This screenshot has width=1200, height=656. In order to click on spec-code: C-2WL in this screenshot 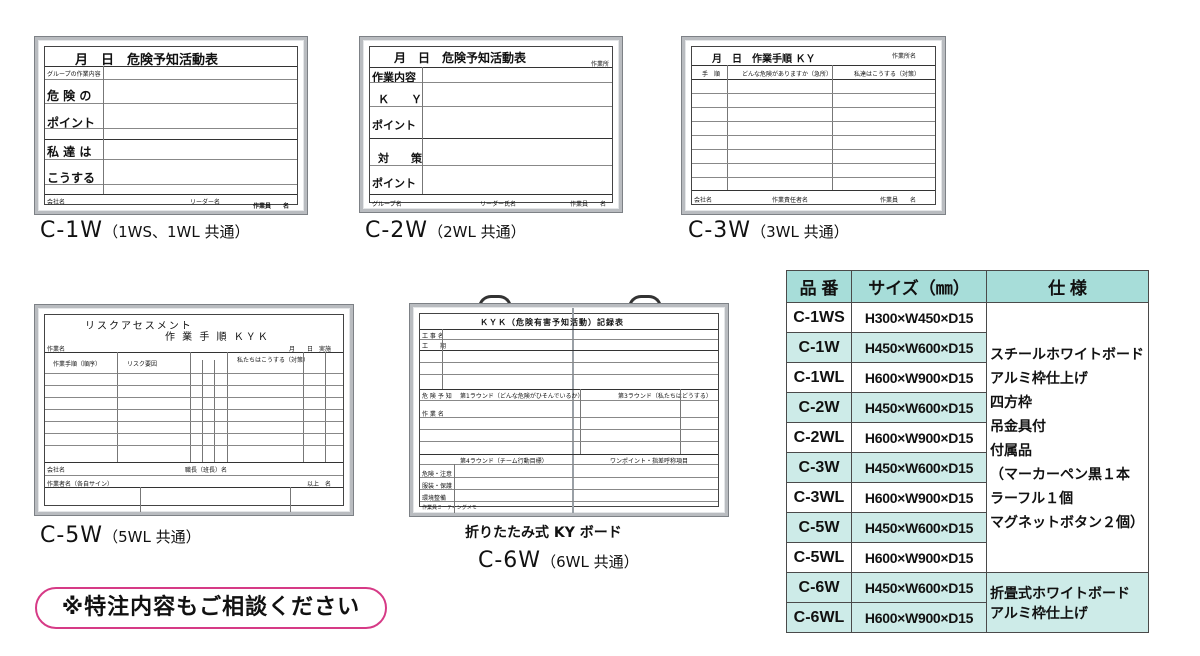, I will do `click(819, 437)`.